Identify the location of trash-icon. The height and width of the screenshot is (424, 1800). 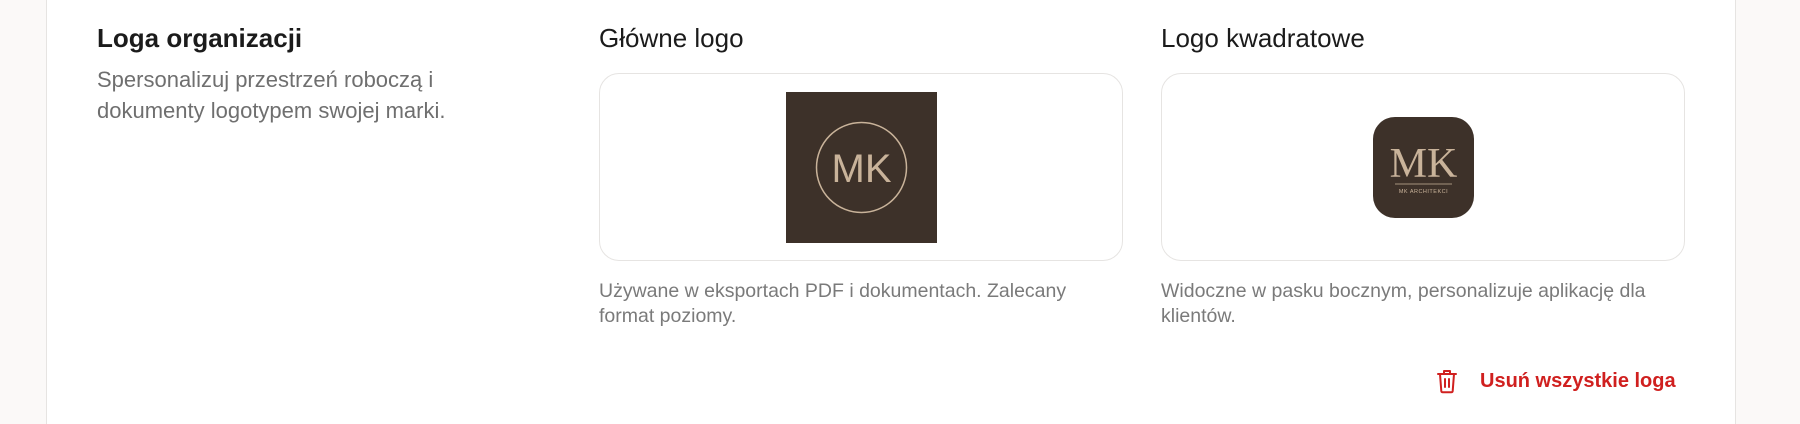
(1448, 381).